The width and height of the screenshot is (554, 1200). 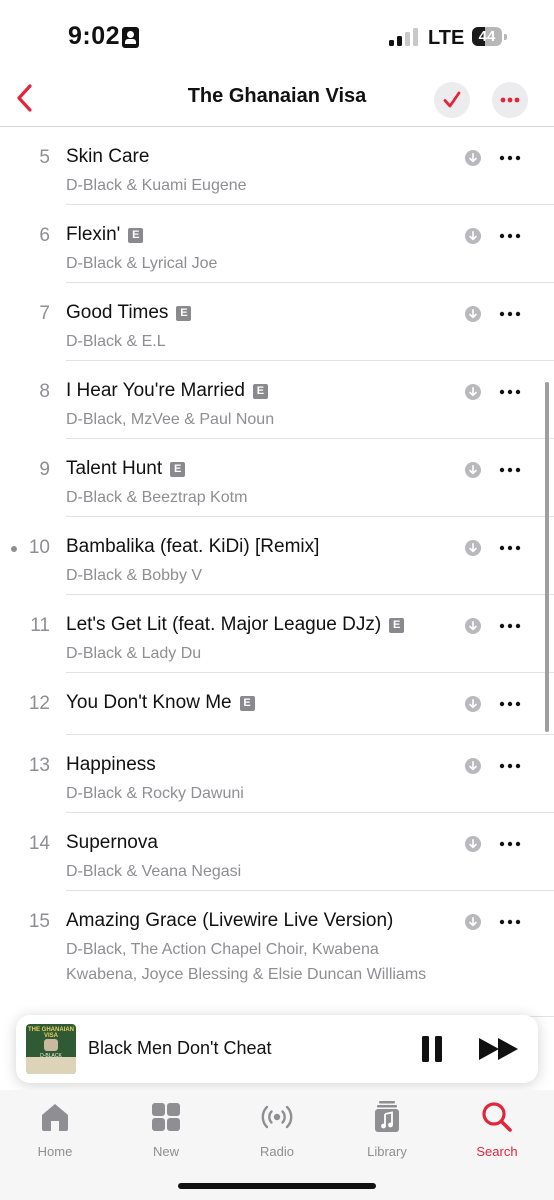 What do you see at coordinates (134, 653) in the screenshot?
I see `track-artist: D-Black & Lady Du` at bounding box center [134, 653].